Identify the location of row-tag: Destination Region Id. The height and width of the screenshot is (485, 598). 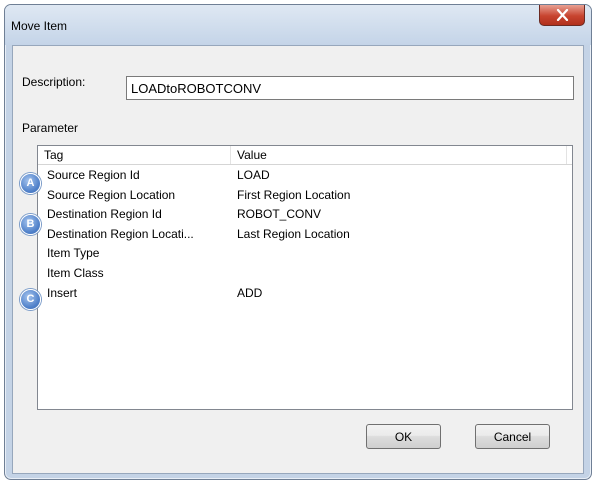
(104, 214).